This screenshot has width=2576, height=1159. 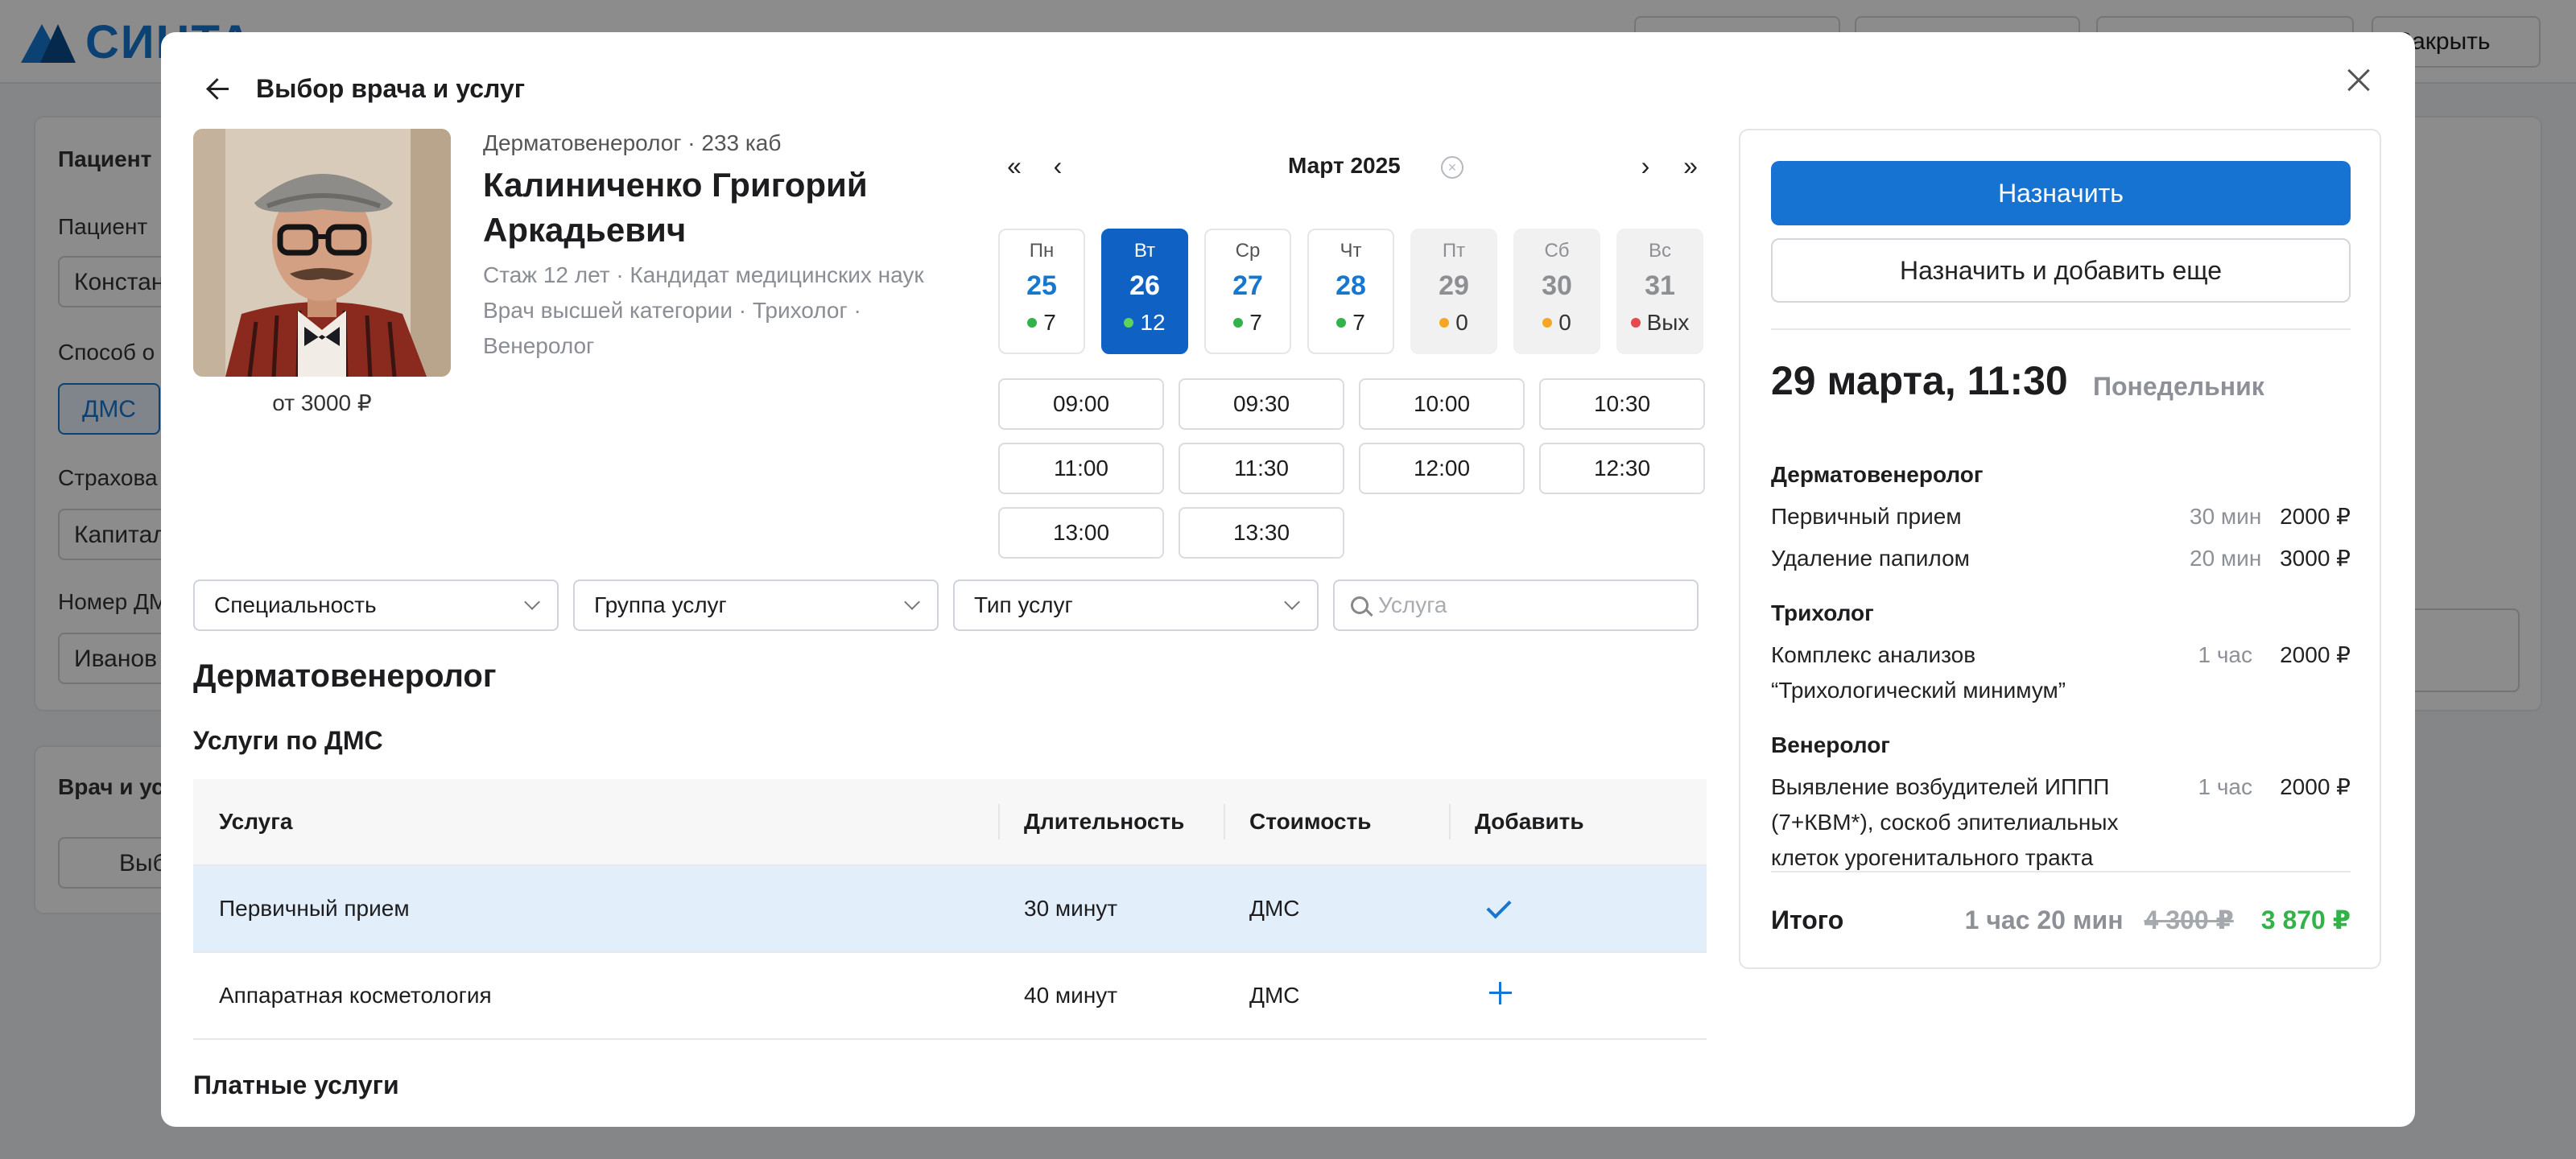 What do you see at coordinates (1622, 404) in the screenshot?
I see `time-slot: 10:30` at bounding box center [1622, 404].